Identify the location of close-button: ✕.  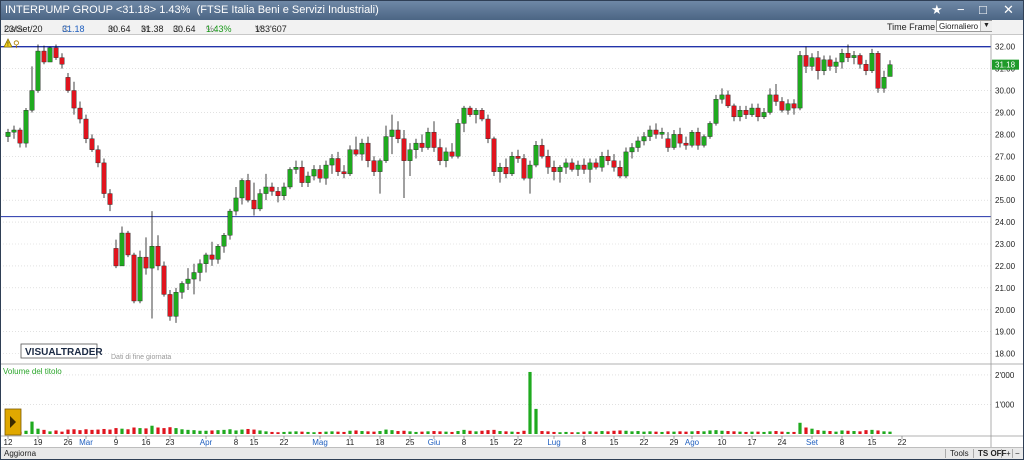
(1008, 10).